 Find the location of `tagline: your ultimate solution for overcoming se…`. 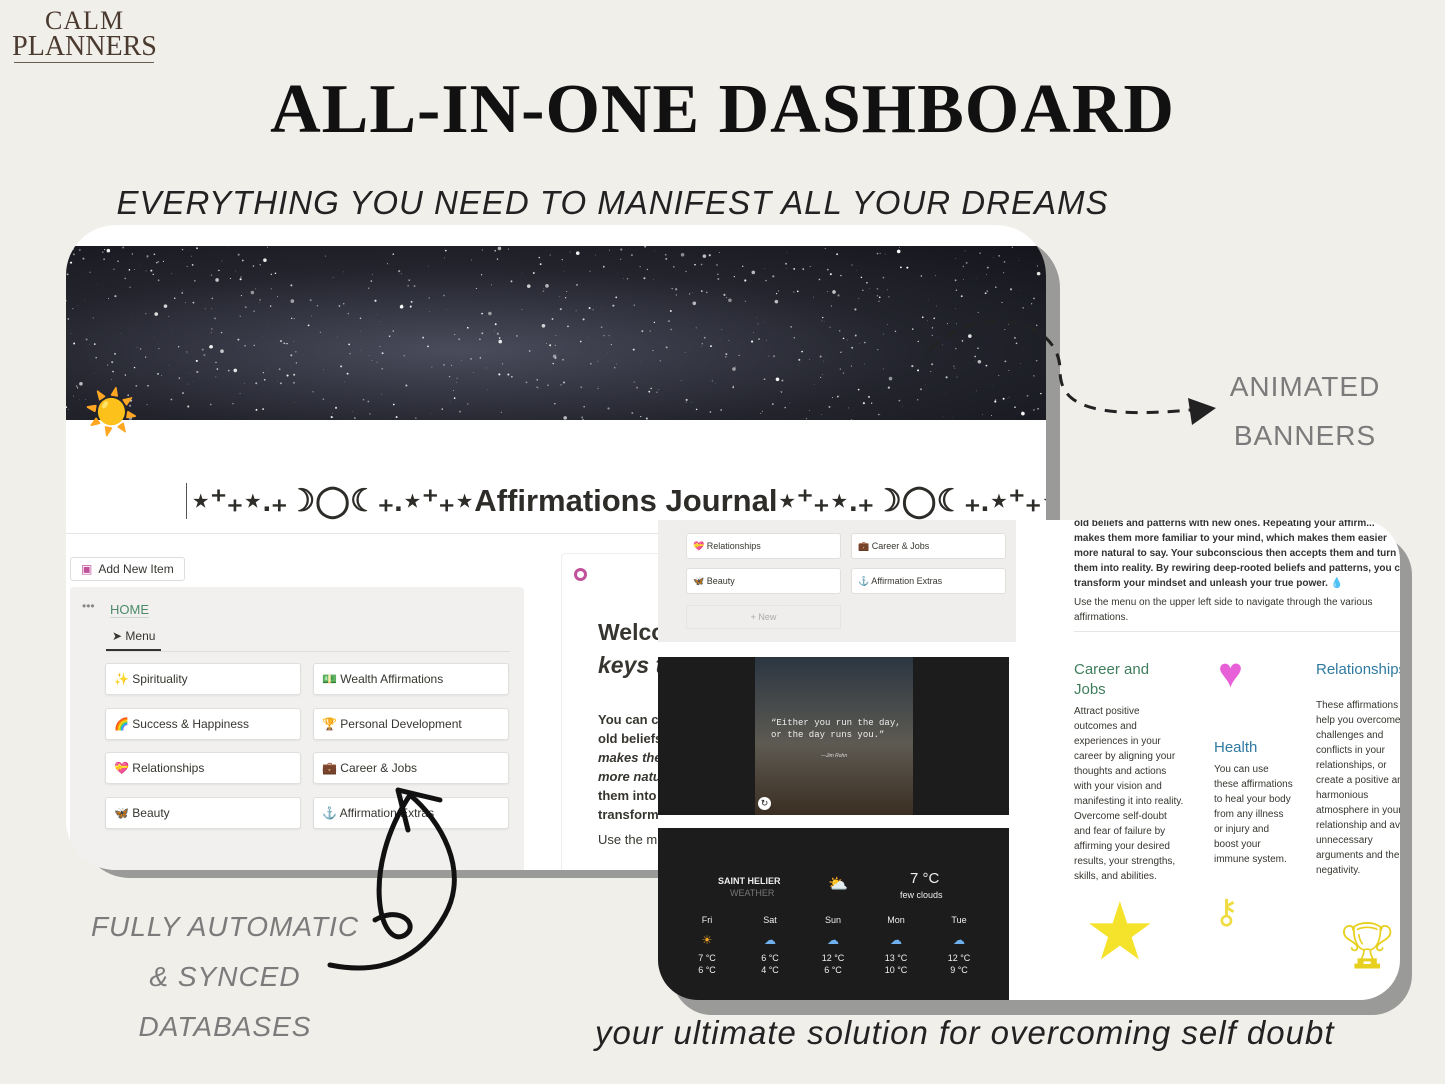

tagline: your ultimate solution for overcoming se… is located at coordinates (965, 1032).